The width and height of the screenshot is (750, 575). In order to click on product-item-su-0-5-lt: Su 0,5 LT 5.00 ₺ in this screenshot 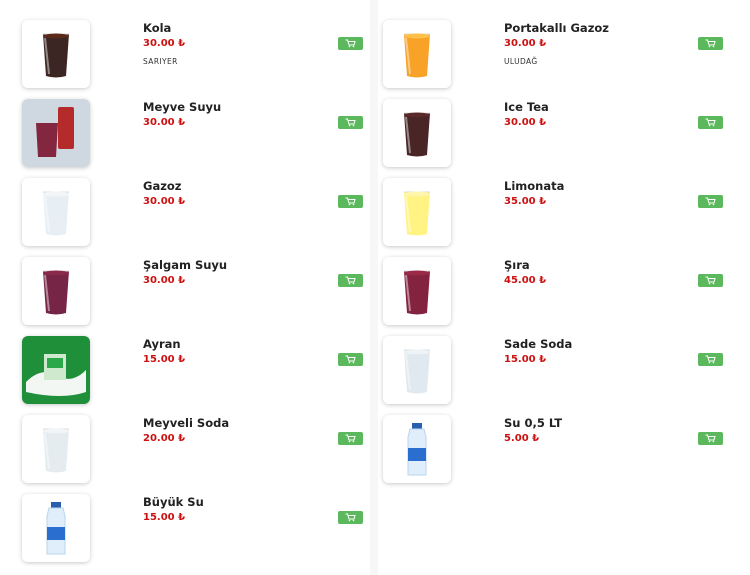, I will do `click(564, 439)`.